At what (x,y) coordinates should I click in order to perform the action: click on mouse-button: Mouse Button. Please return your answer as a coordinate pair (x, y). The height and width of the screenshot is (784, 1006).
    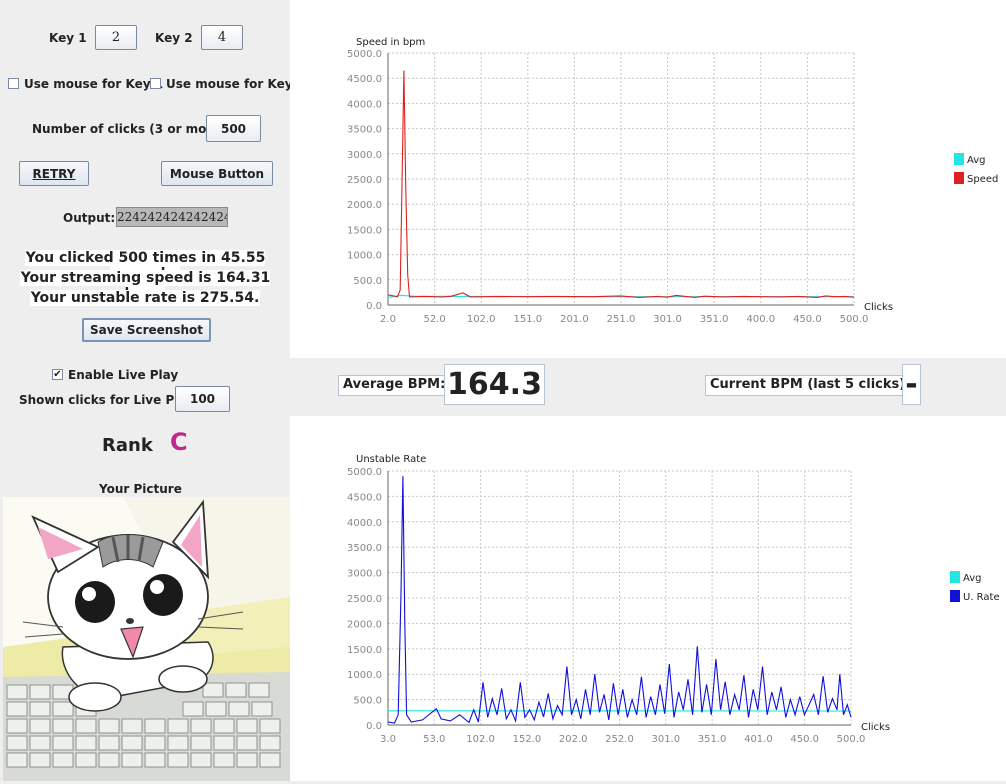
    Looking at the image, I should click on (217, 173).